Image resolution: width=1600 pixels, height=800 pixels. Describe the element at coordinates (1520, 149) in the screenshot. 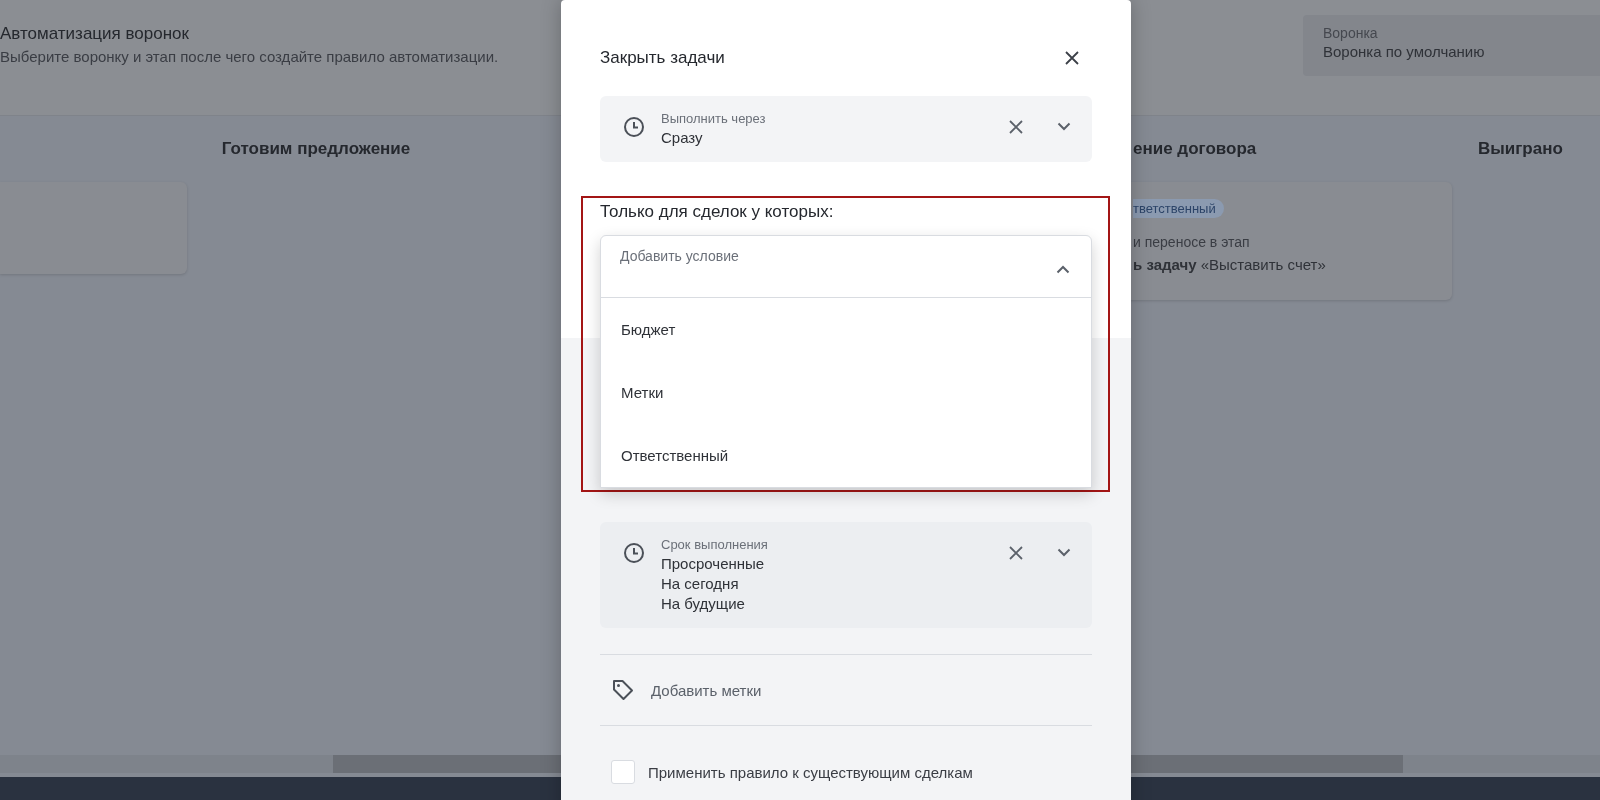

I see `column-title: Выиграно` at that location.